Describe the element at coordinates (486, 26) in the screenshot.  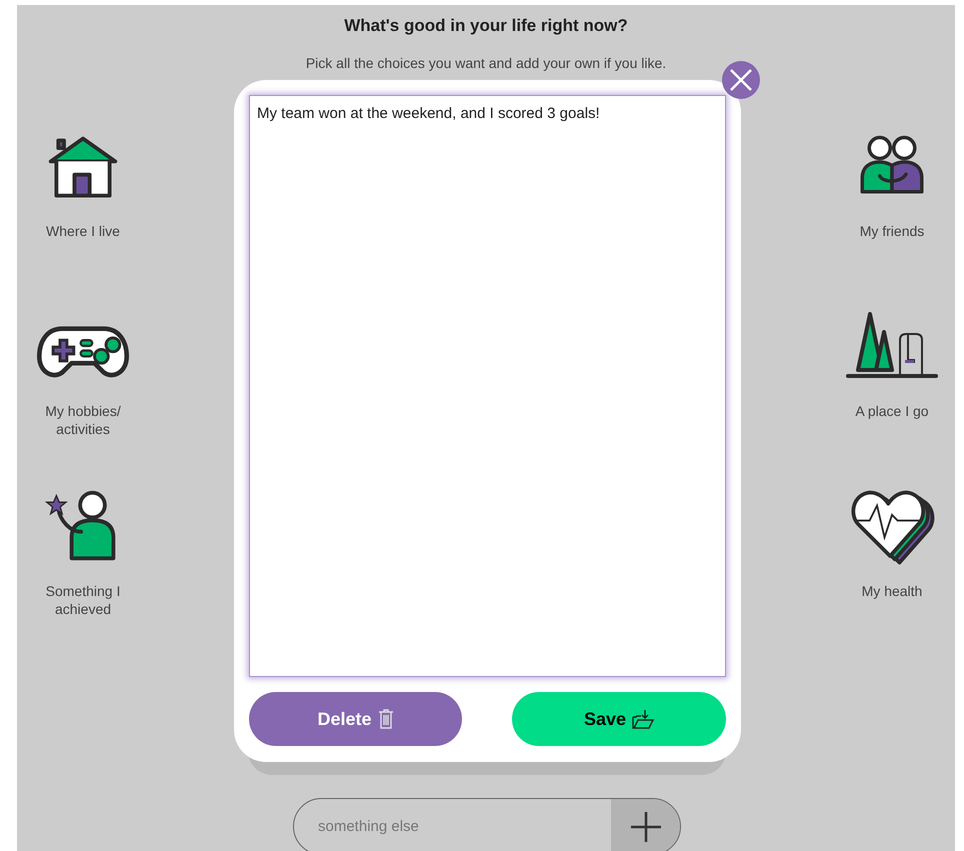
I see `page-title: What's good in your life right now?` at that location.